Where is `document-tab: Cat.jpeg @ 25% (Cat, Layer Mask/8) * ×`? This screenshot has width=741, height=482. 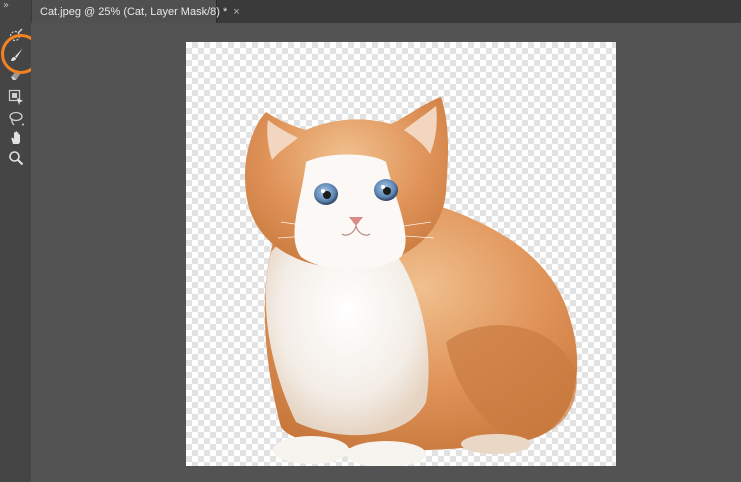
document-tab: Cat.jpeg @ 25% (Cat, Layer Mask/8) * × is located at coordinates (136, 11).